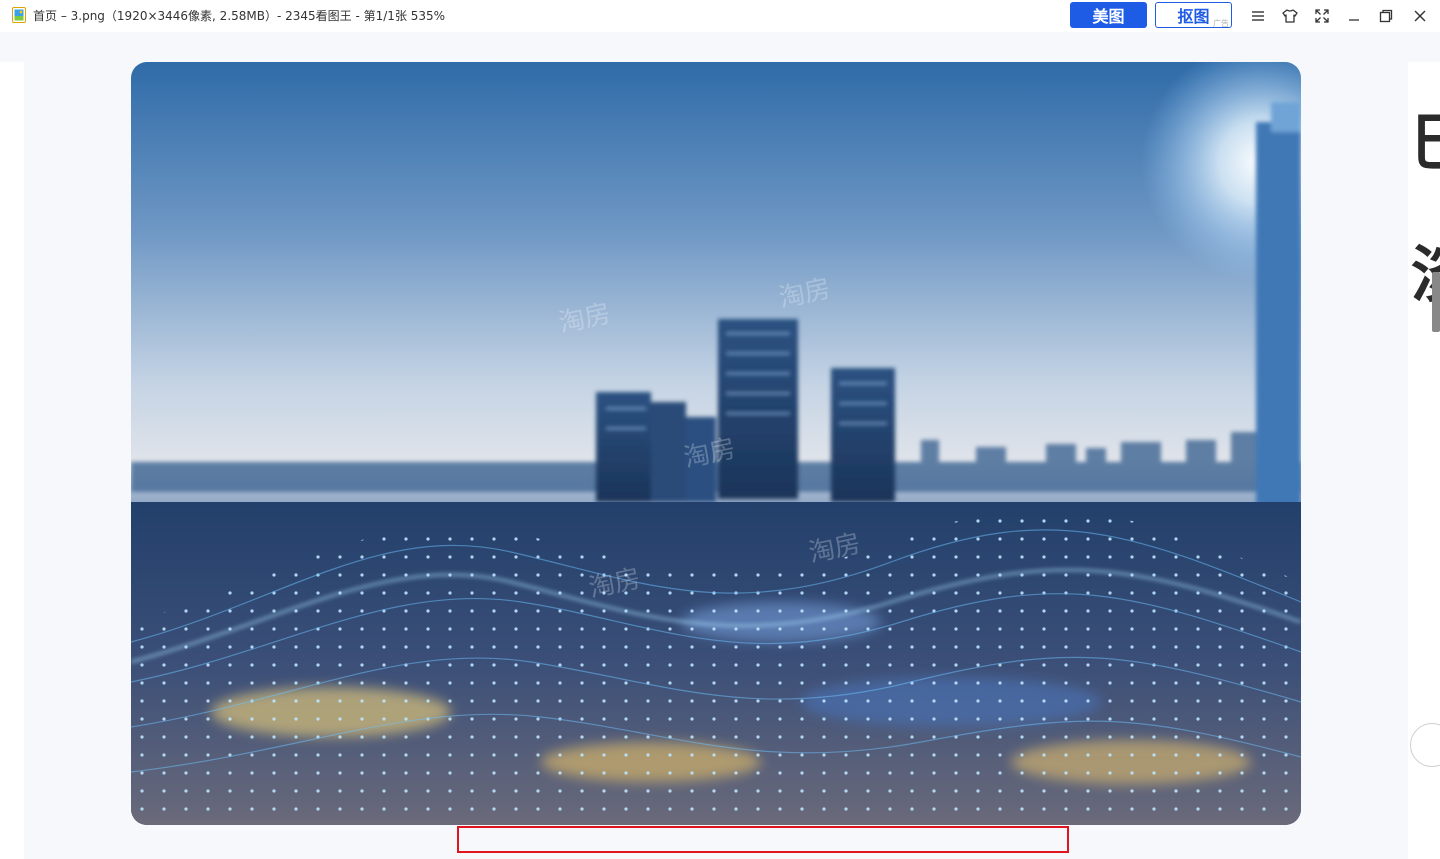 This screenshot has height=859, width=1440. I want to click on meitu-button: 美图, so click(1108, 15).